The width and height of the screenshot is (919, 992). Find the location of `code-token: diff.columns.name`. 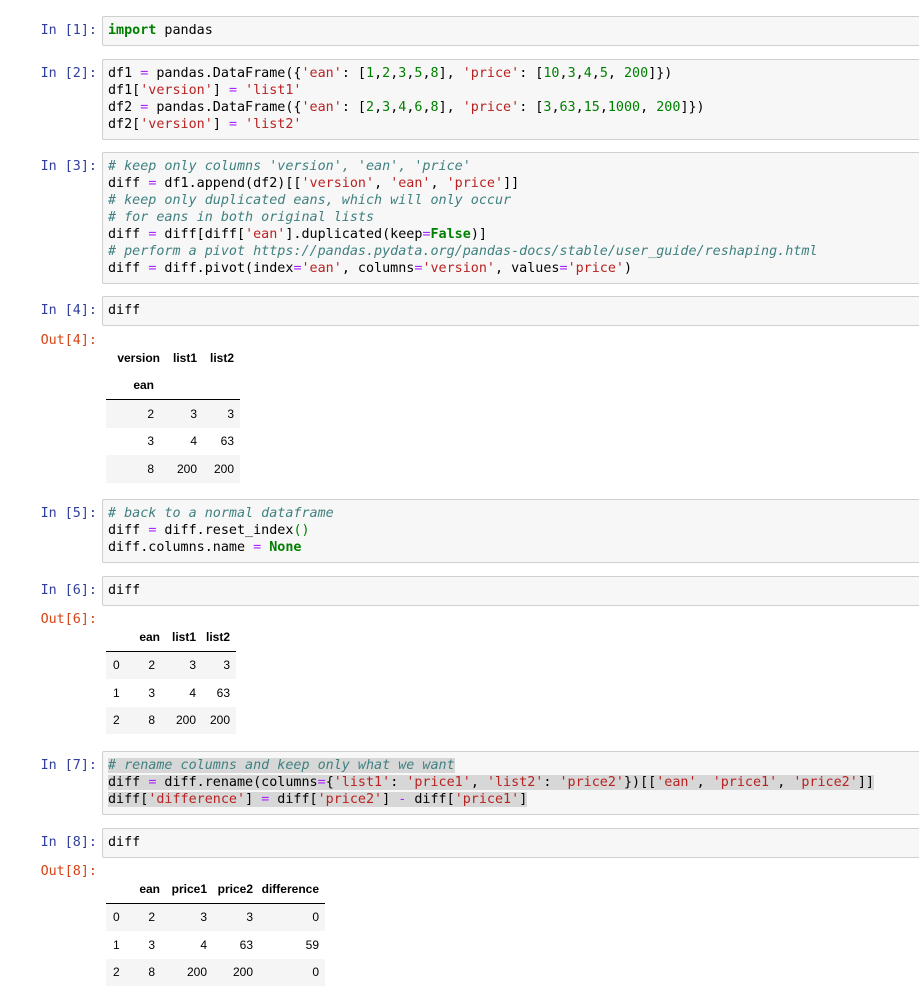

code-token: diff.columns.name is located at coordinates (181, 547).